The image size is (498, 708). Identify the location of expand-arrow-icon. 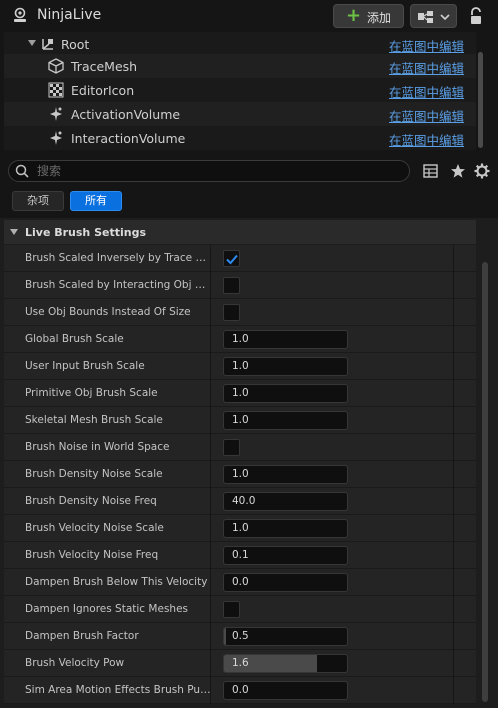
(32, 43).